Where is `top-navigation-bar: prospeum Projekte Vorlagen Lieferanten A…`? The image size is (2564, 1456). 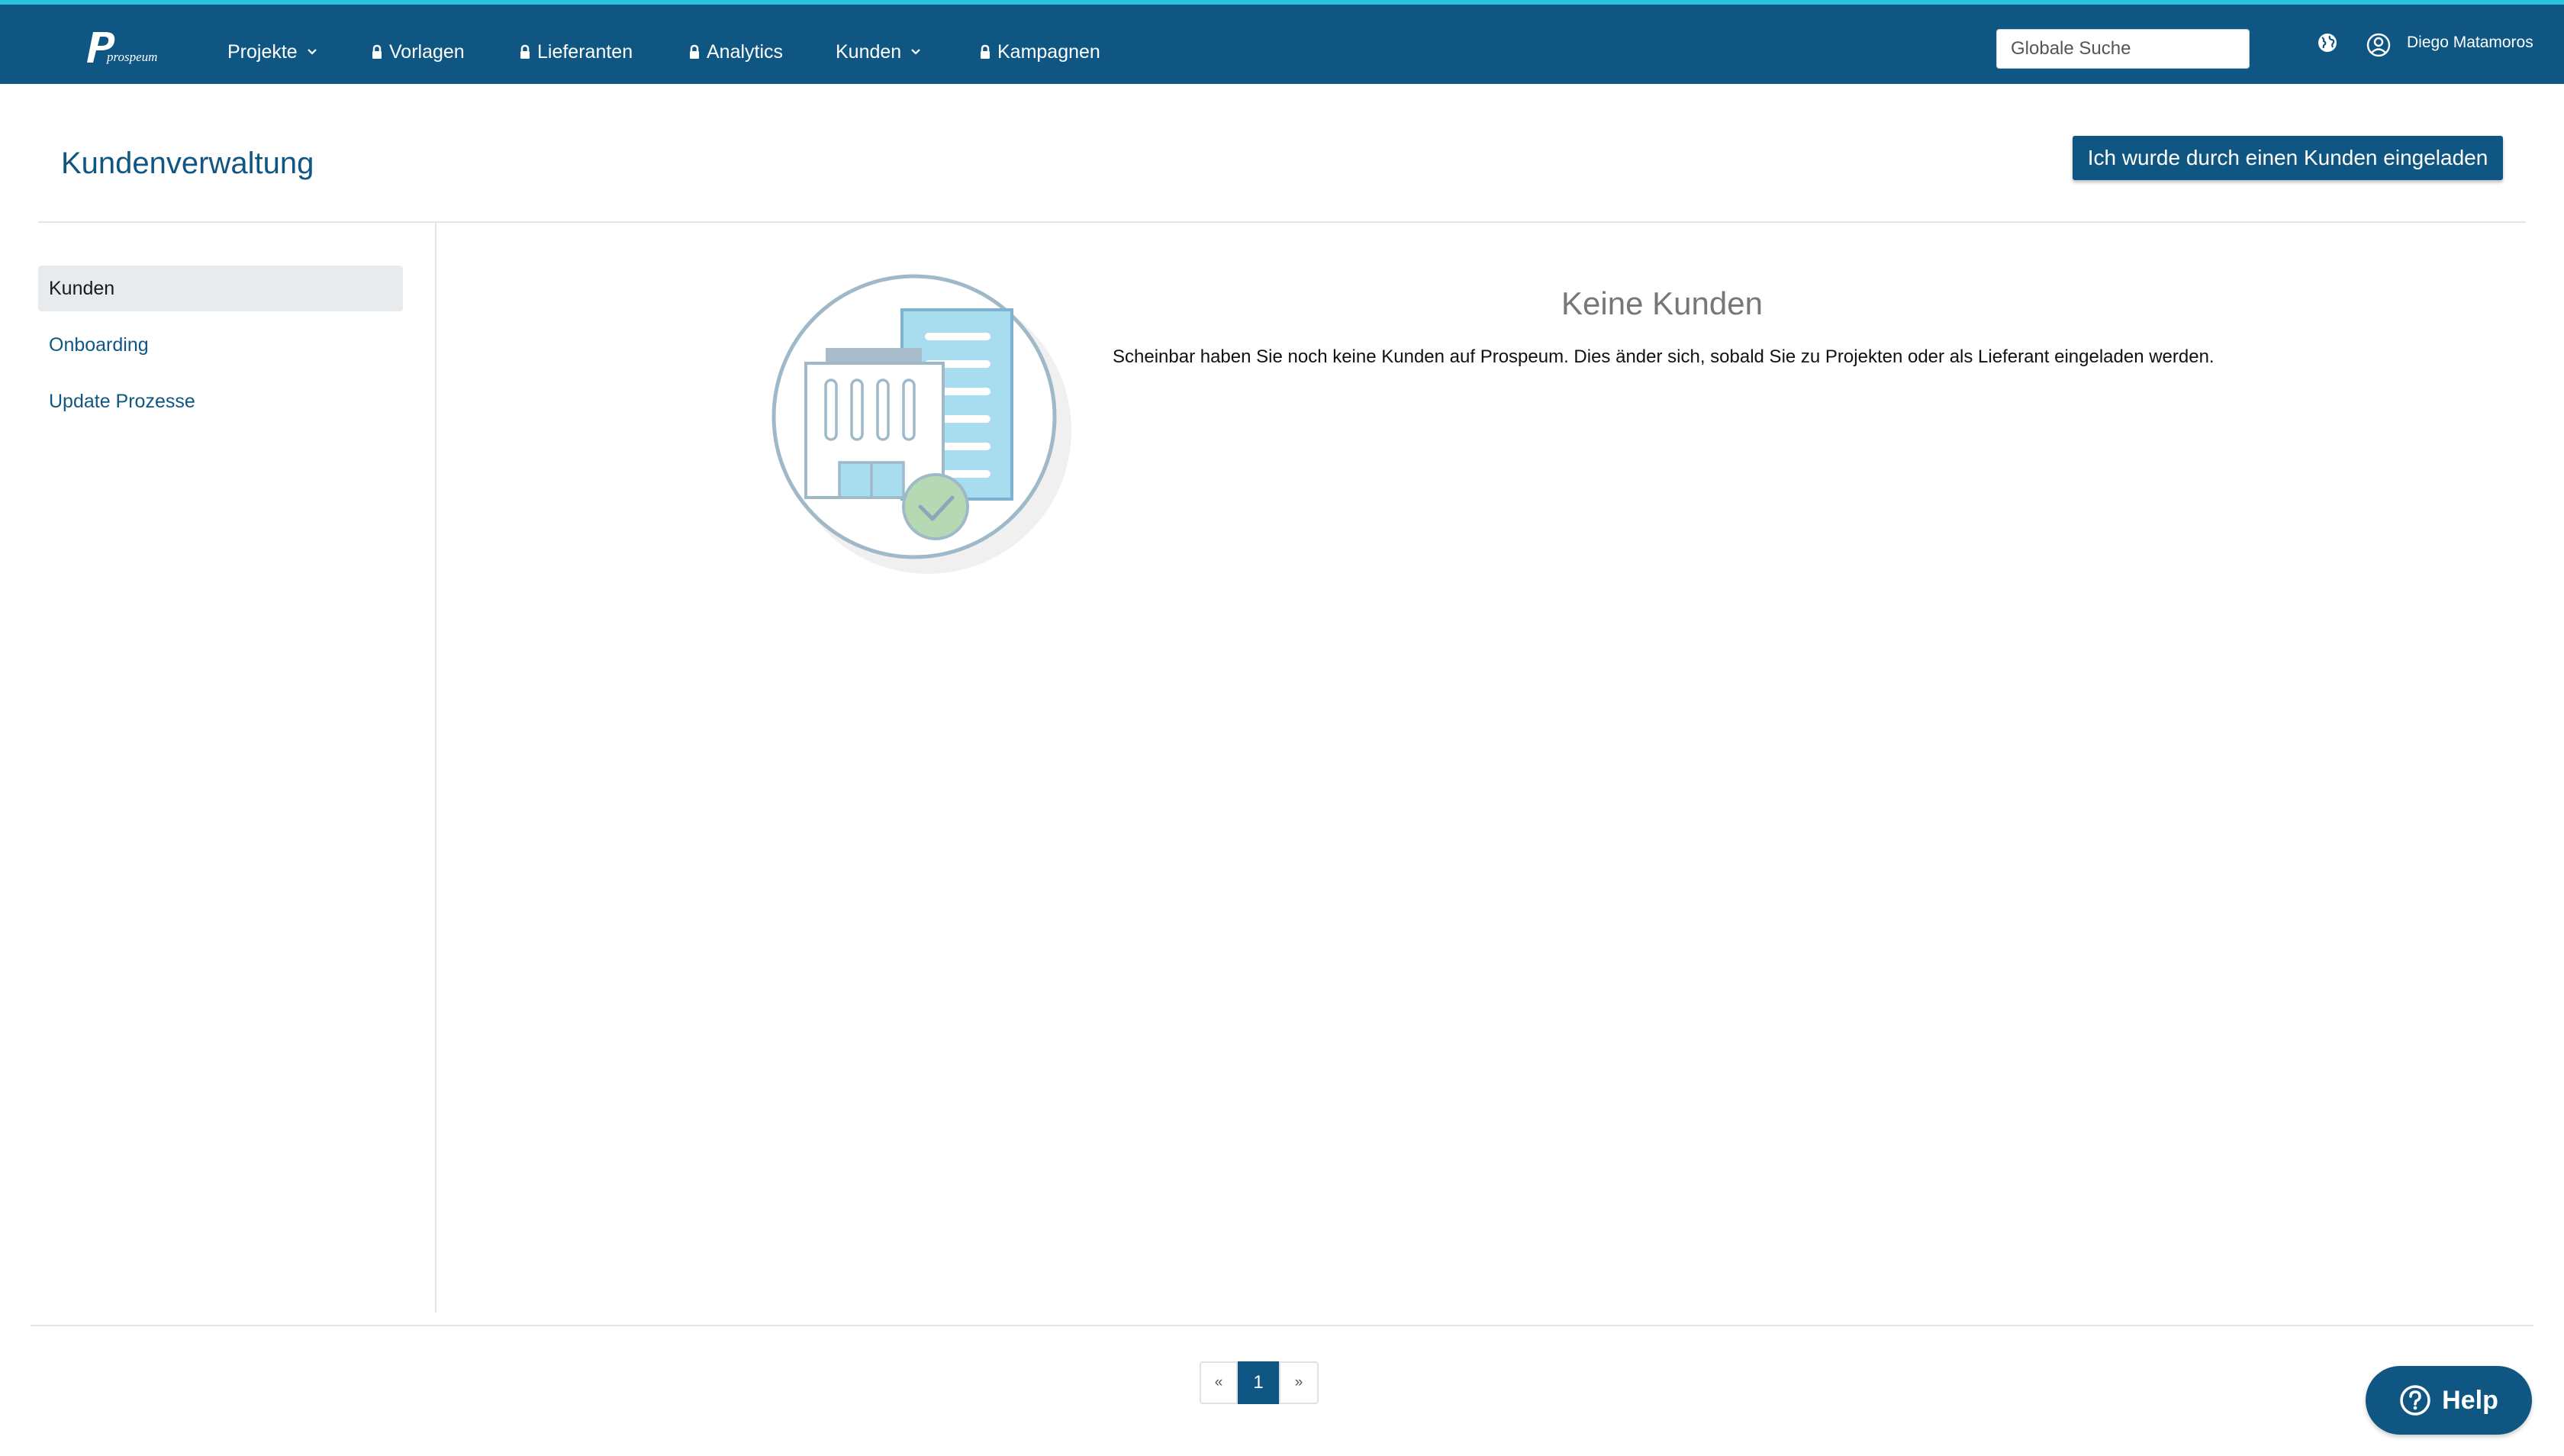
top-navigation-bar: prospeum Projekte Vorlagen Lieferanten A… is located at coordinates (1282, 42).